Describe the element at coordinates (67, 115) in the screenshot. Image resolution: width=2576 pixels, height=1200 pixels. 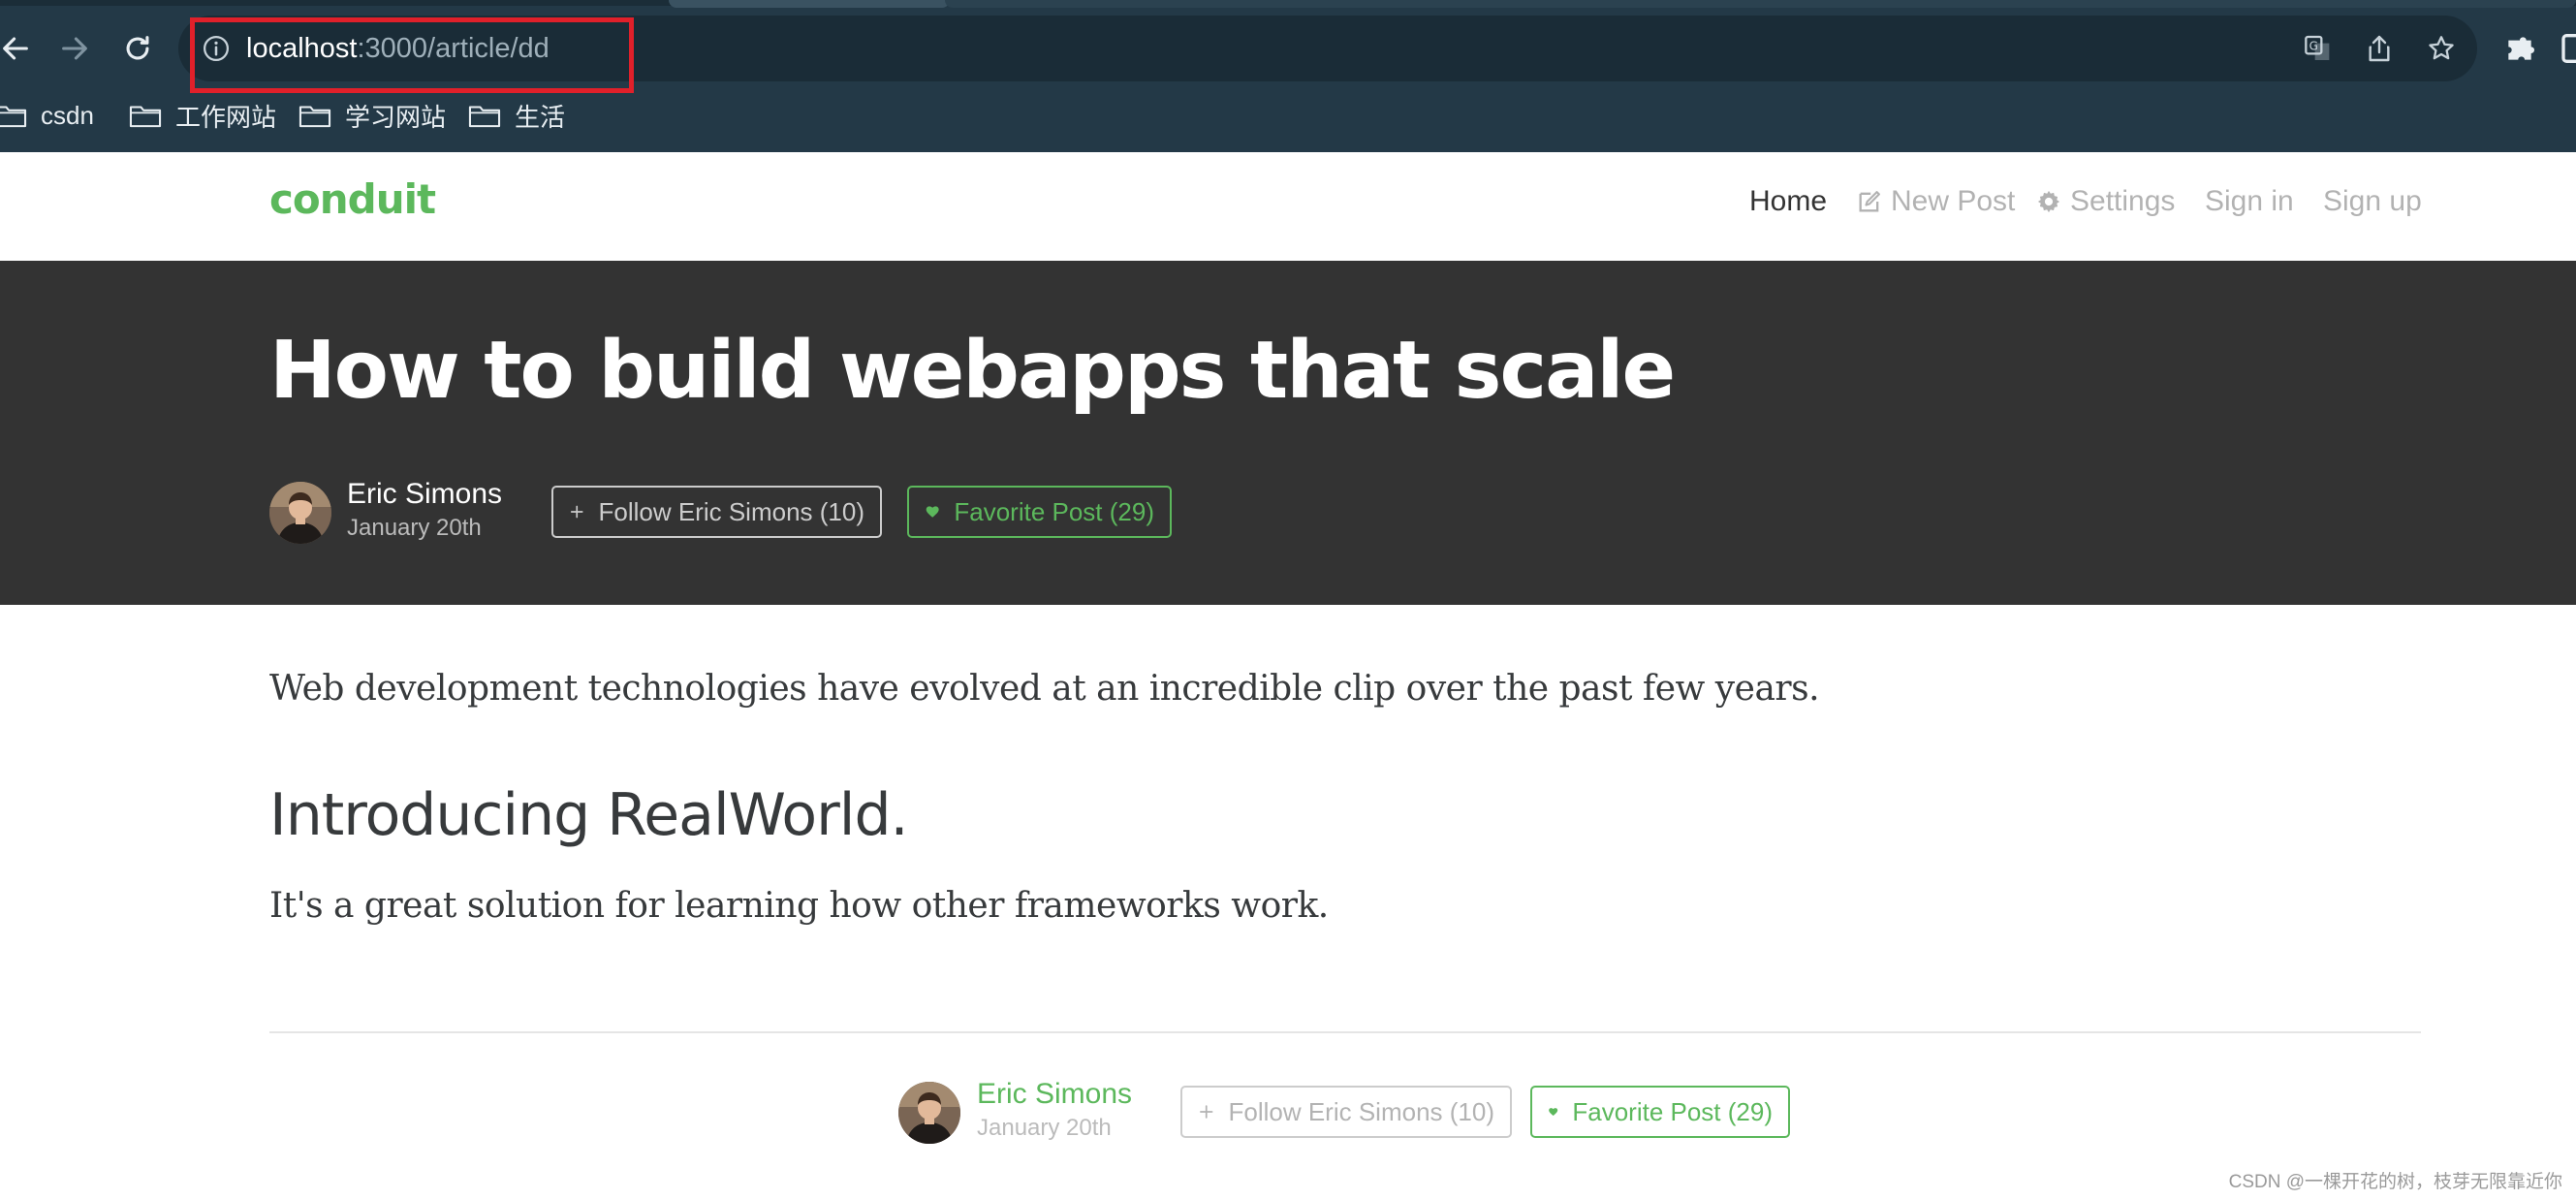
I see `bookmark-label: csdn` at that location.